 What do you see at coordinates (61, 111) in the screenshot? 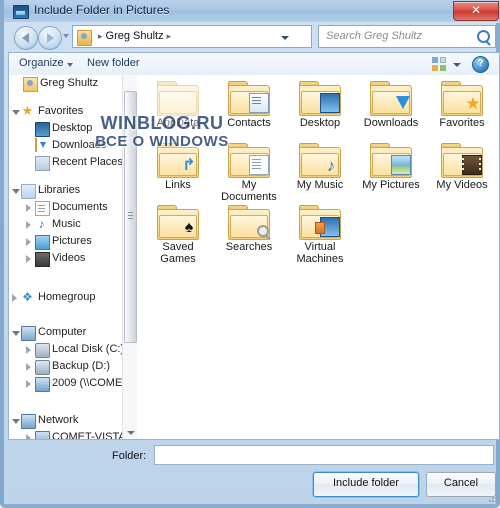
I see `tree-item-label: Favorites` at bounding box center [61, 111].